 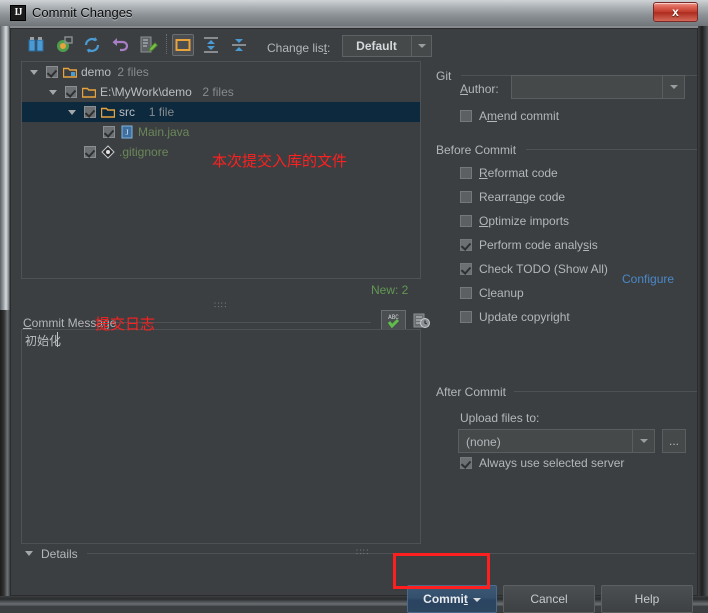 What do you see at coordinates (549, 599) in the screenshot?
I see `cancel-button: Cancel` at bounding box center [549, 599].